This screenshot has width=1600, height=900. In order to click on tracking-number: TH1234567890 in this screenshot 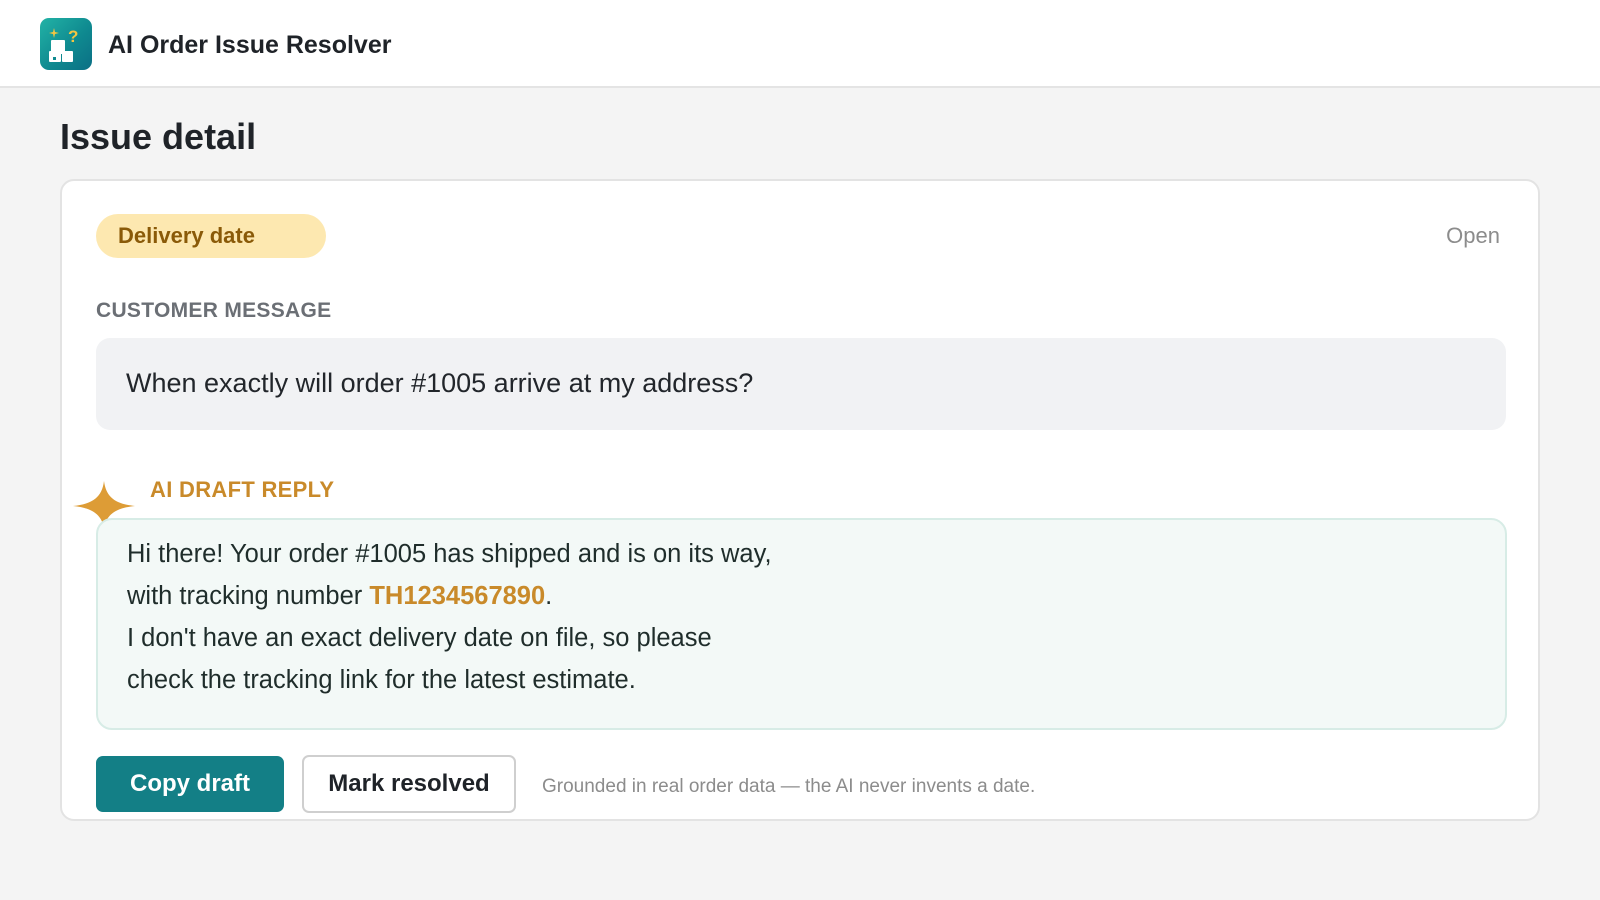, I will do `click(457, 596)`.